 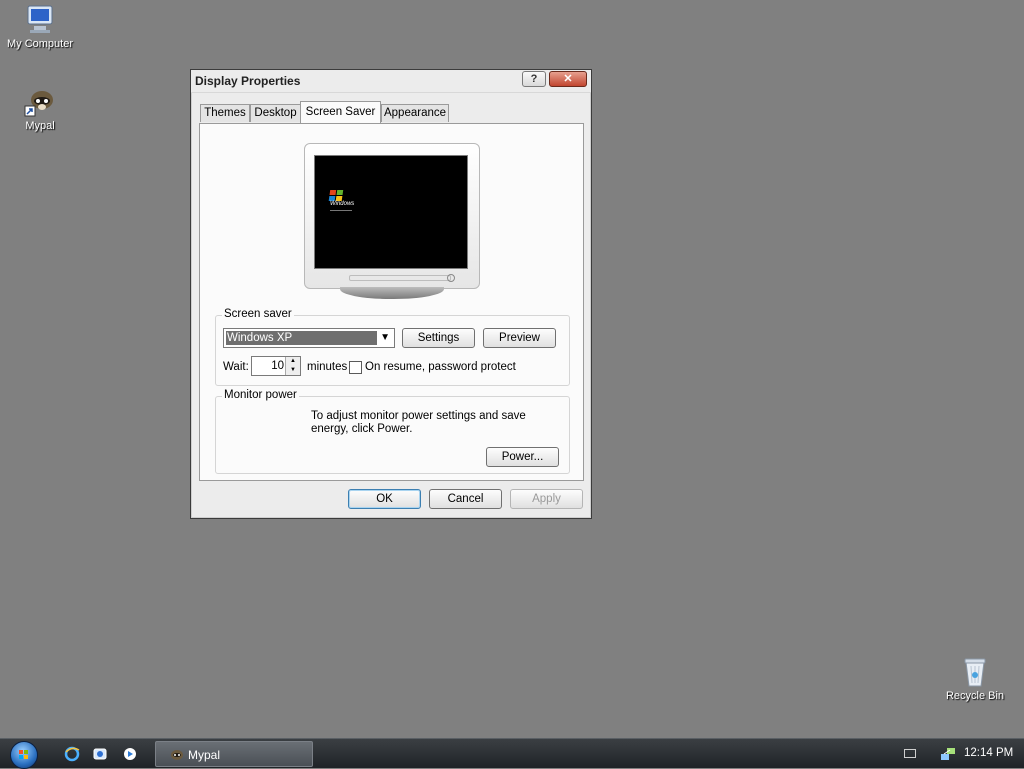 I want to click on windows-logo-icon, so click(x=23, y=754).